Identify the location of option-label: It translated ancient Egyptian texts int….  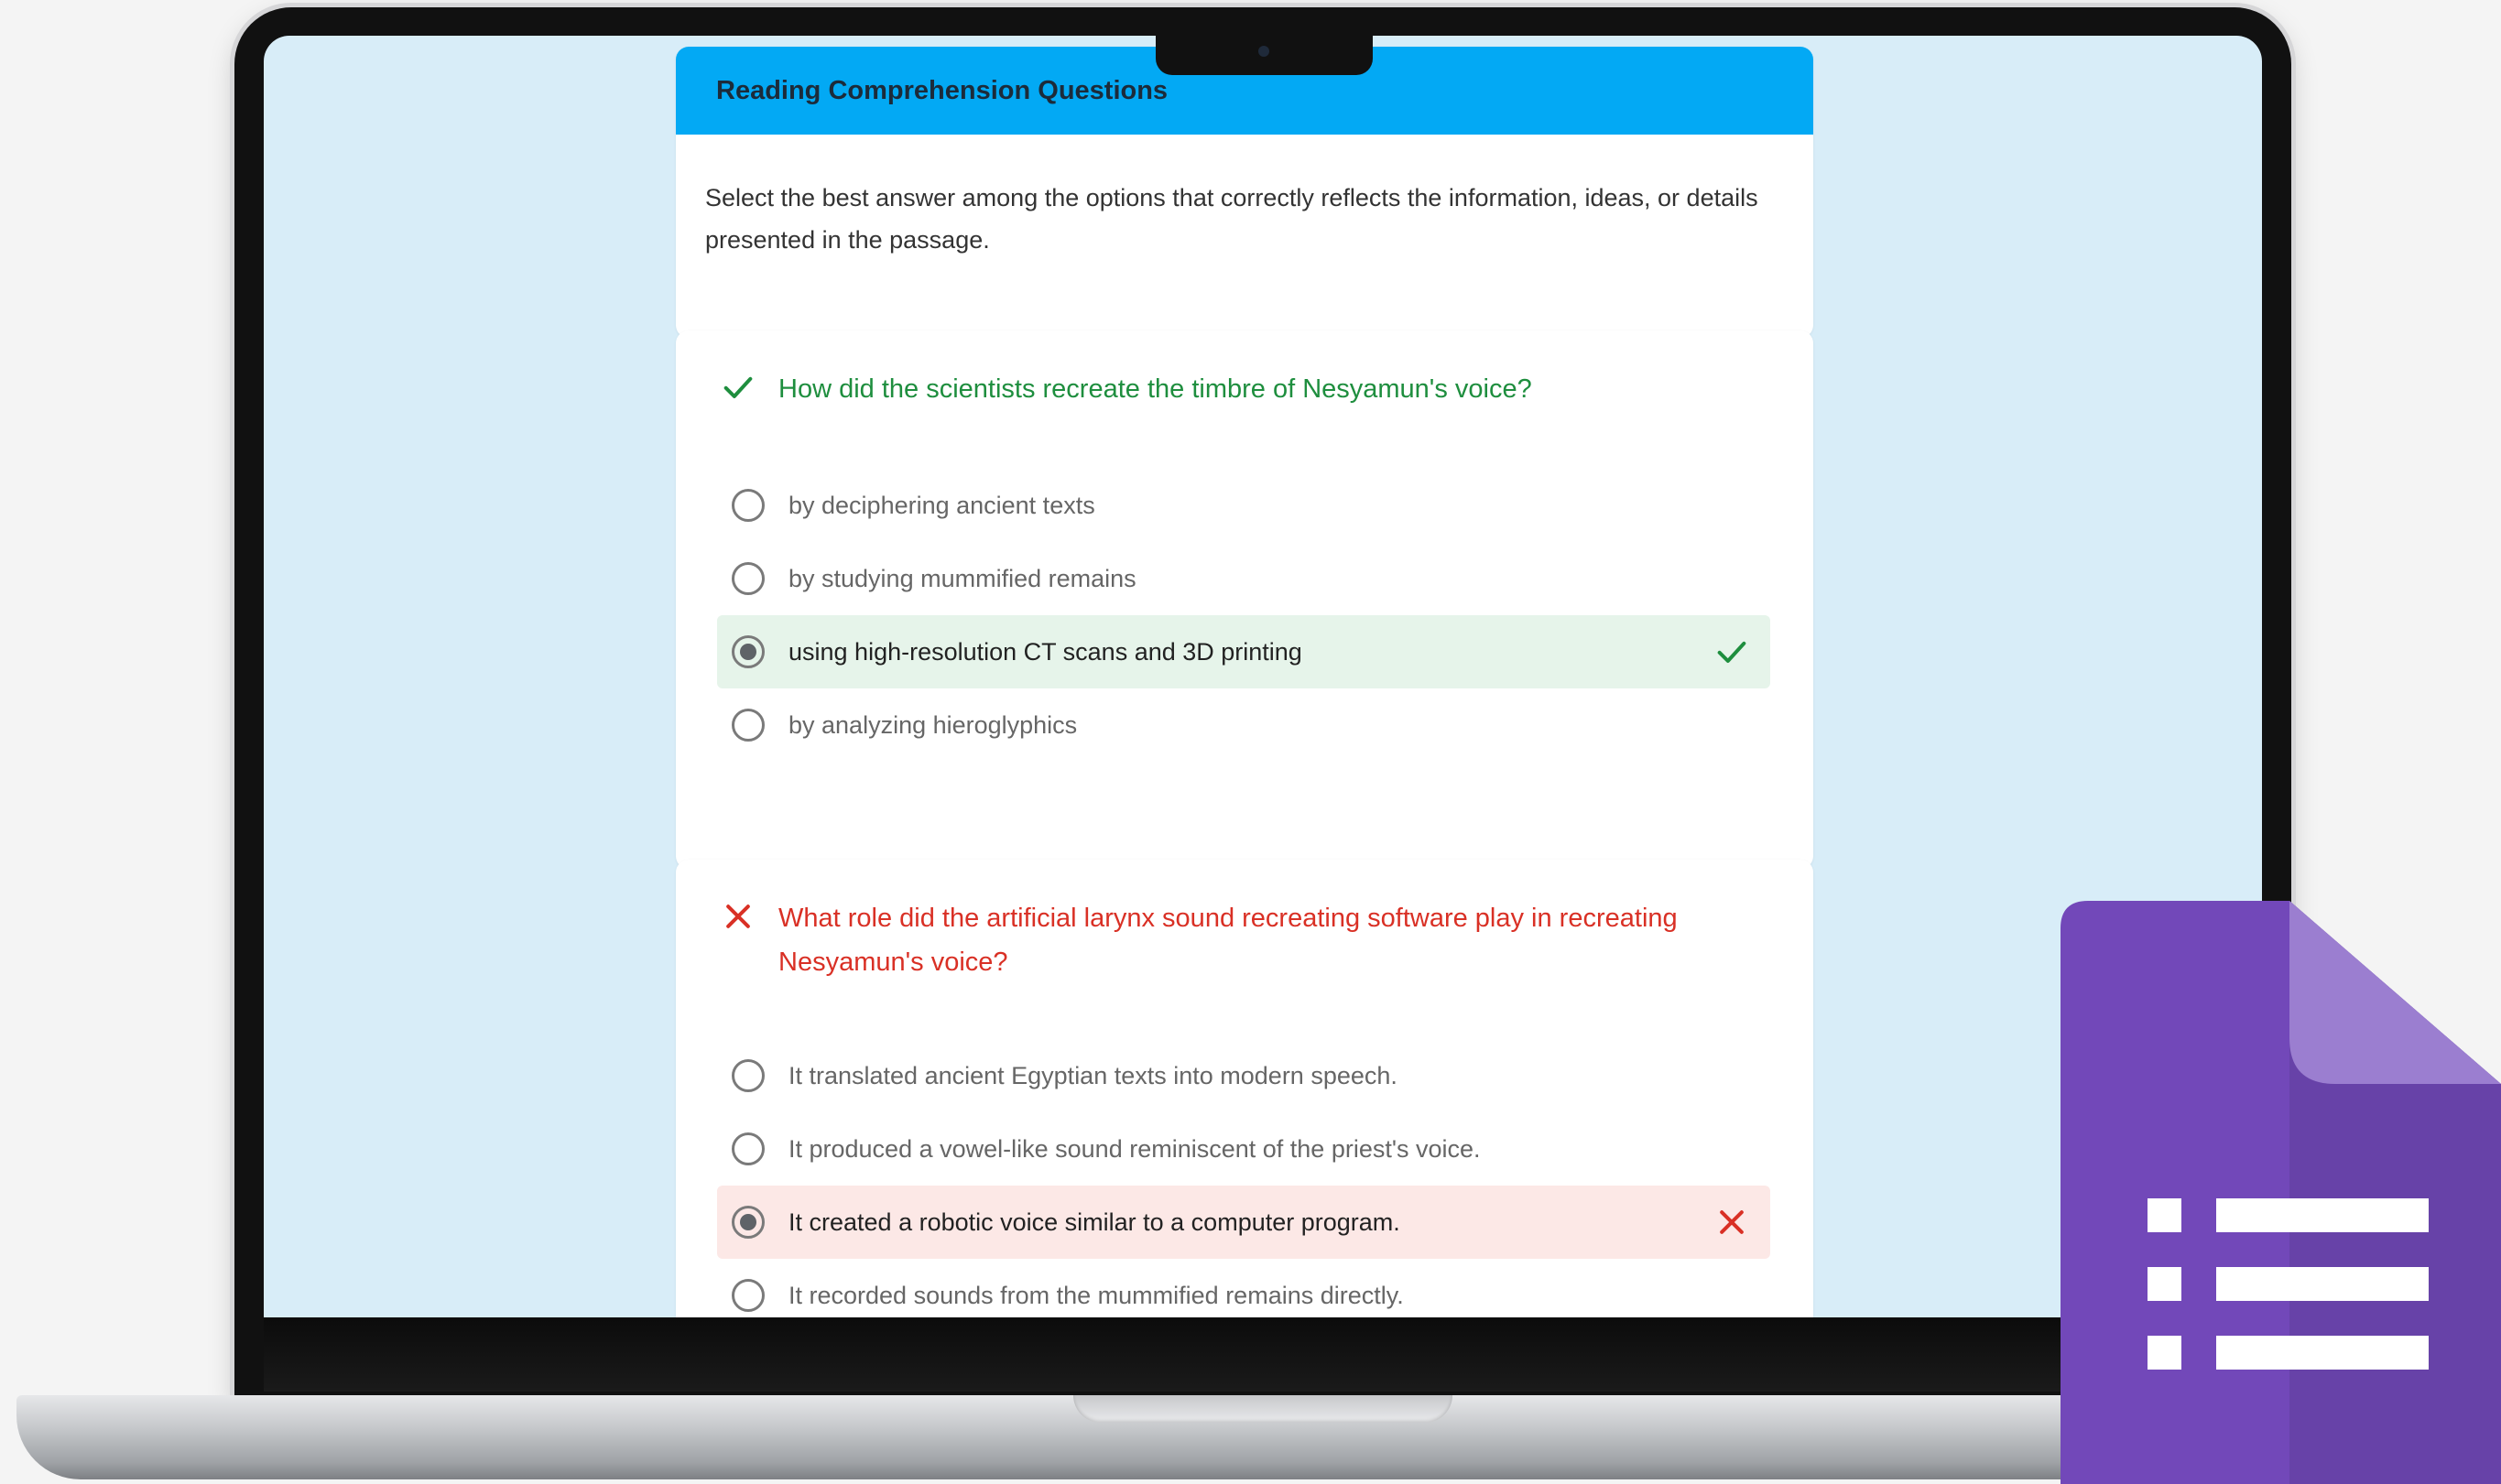
(1092, 1075).